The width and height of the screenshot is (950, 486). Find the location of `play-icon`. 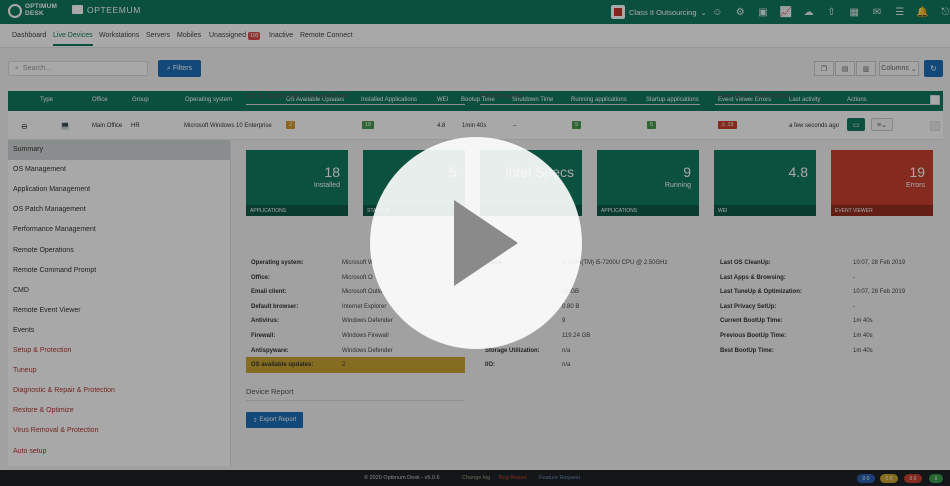

play-icon is located at coordinates (486, 243).